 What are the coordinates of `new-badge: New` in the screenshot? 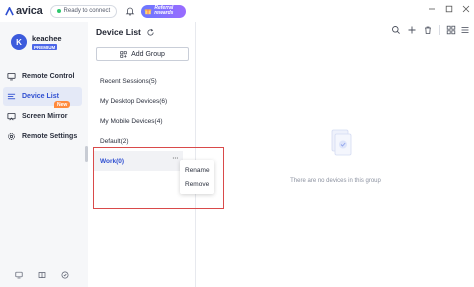 It's located at (62, 104).